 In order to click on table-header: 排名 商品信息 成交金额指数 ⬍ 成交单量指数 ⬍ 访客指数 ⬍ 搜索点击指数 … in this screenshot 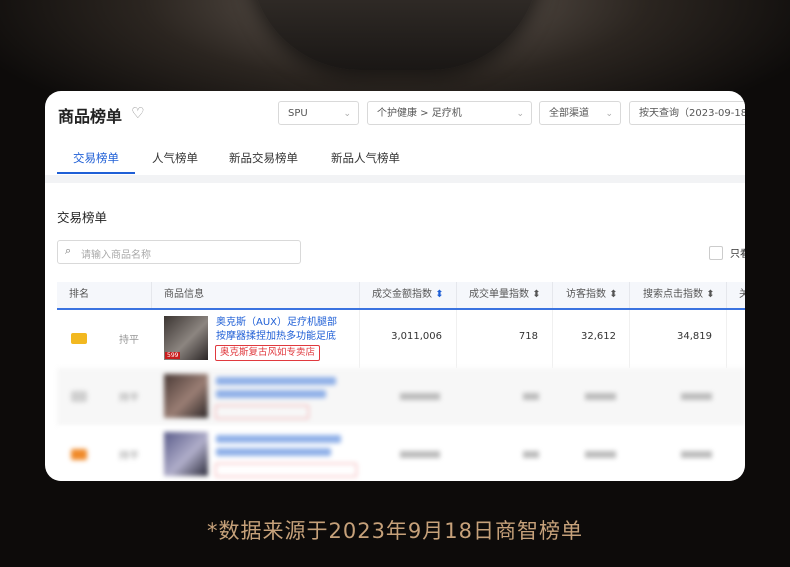, I will do `click(401, 296)`.